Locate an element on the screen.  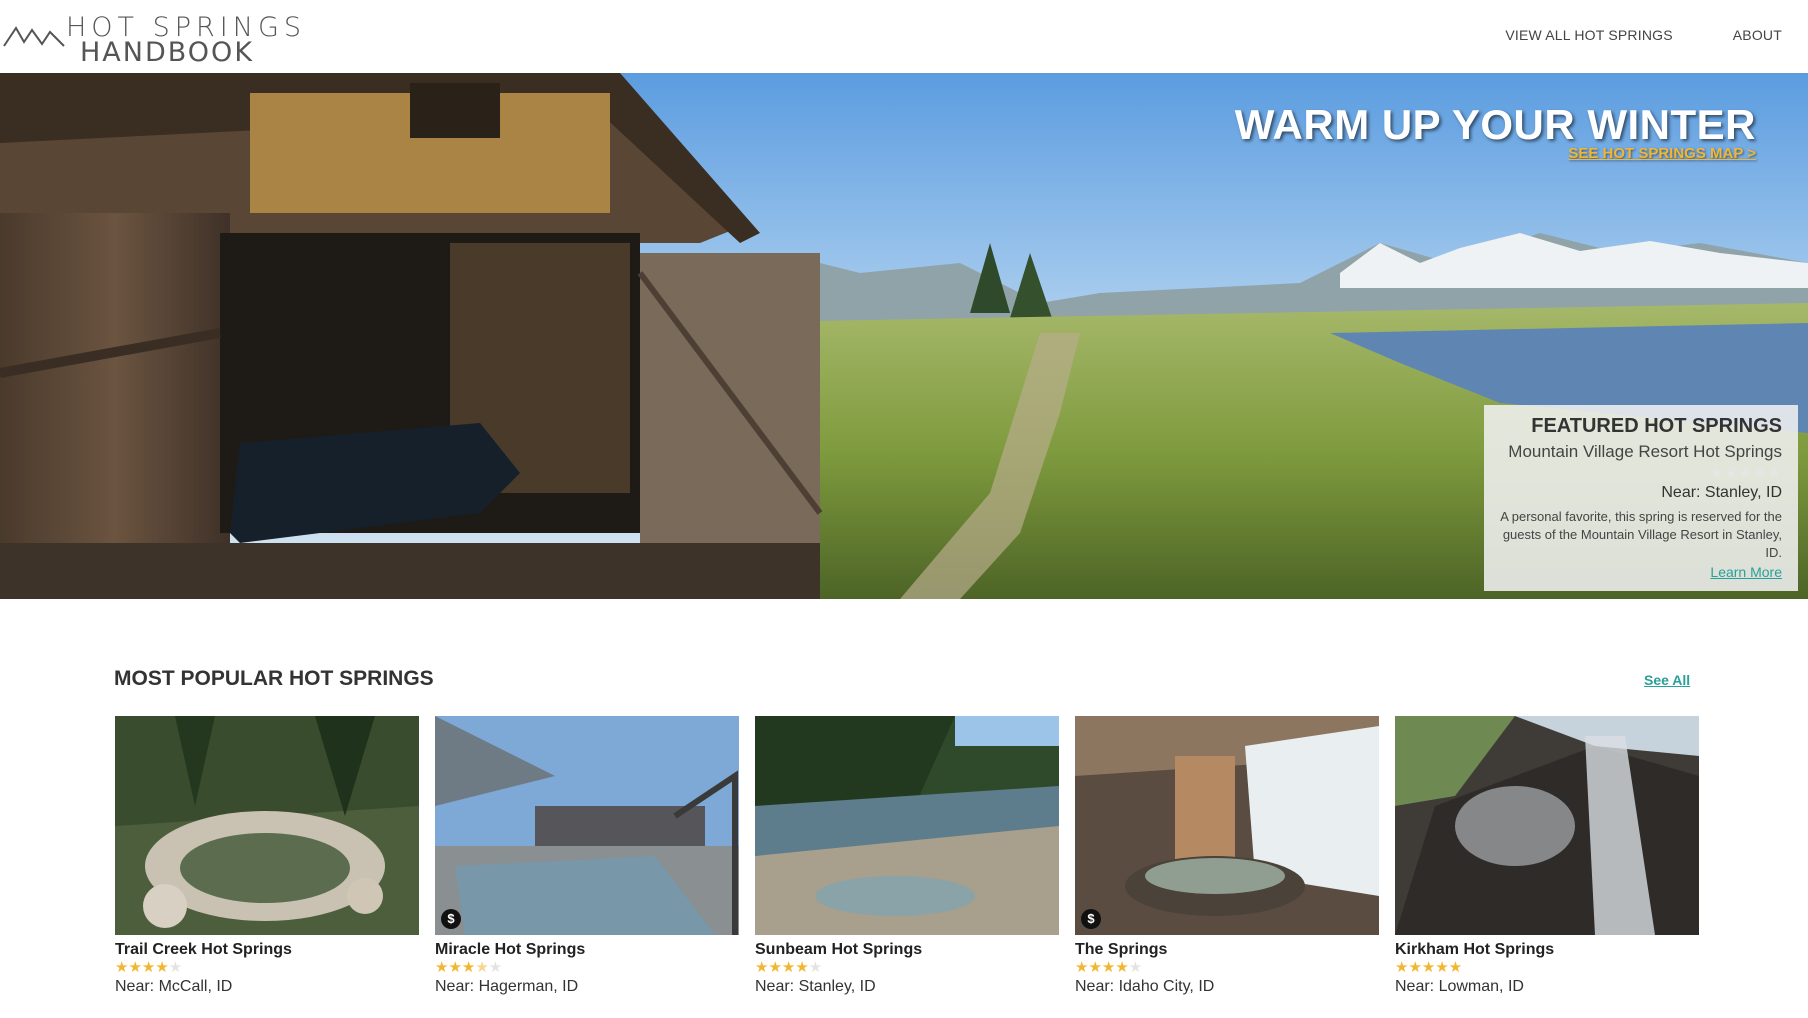
spring-card-near: Near: Idaho City, ID is located at coordinates (1145, 986).